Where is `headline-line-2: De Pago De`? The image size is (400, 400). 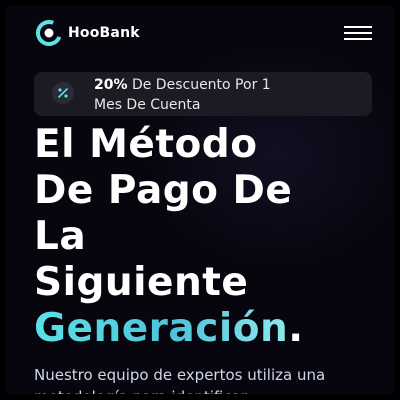 headline-line-2: De Pago De is located at coordinates (163, 190).